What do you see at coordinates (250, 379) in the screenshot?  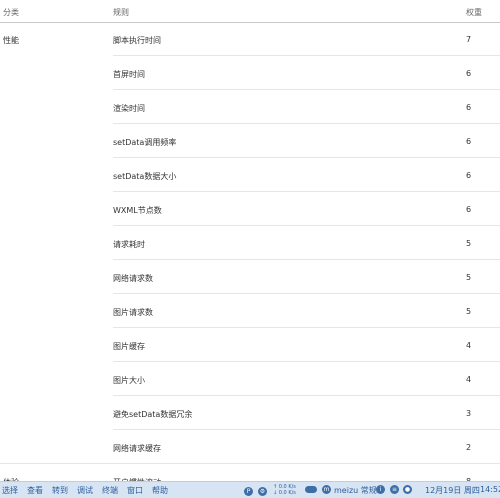 I see `table-row: 图片大小 4` at bounding box center [250, 379].